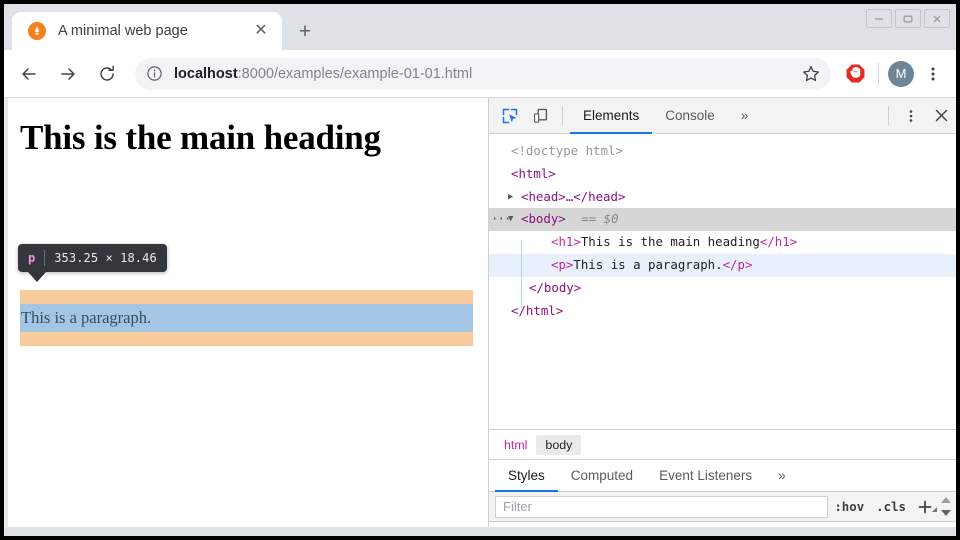 The width and height of the screenshot is (960, 540). Describe the element at coordinates (510, 115) in the screenshot. I see `inspect-cursor-icon` at that location.